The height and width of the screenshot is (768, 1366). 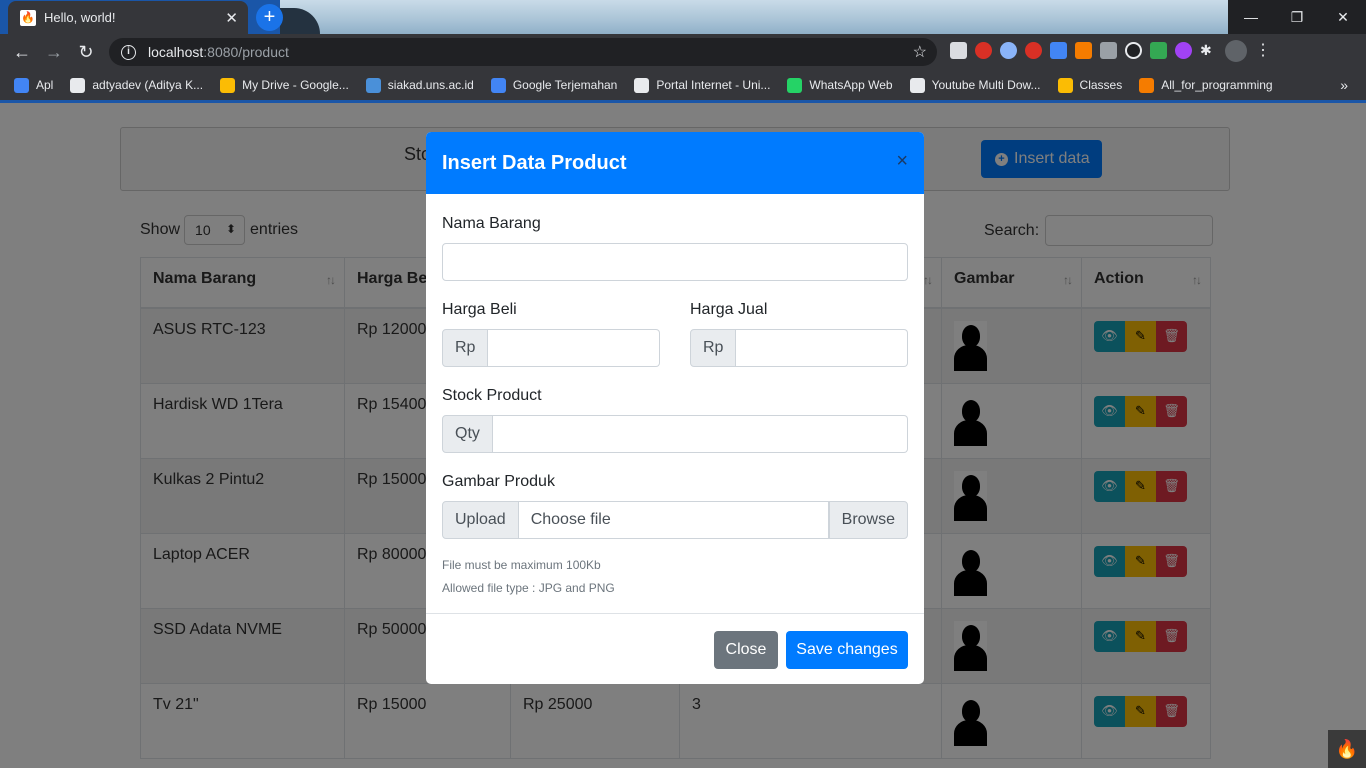 What do you see at coordinates (246, 52) in the screenshot?
I see `url-path: :8080/product` at bounding box center [246, 52].